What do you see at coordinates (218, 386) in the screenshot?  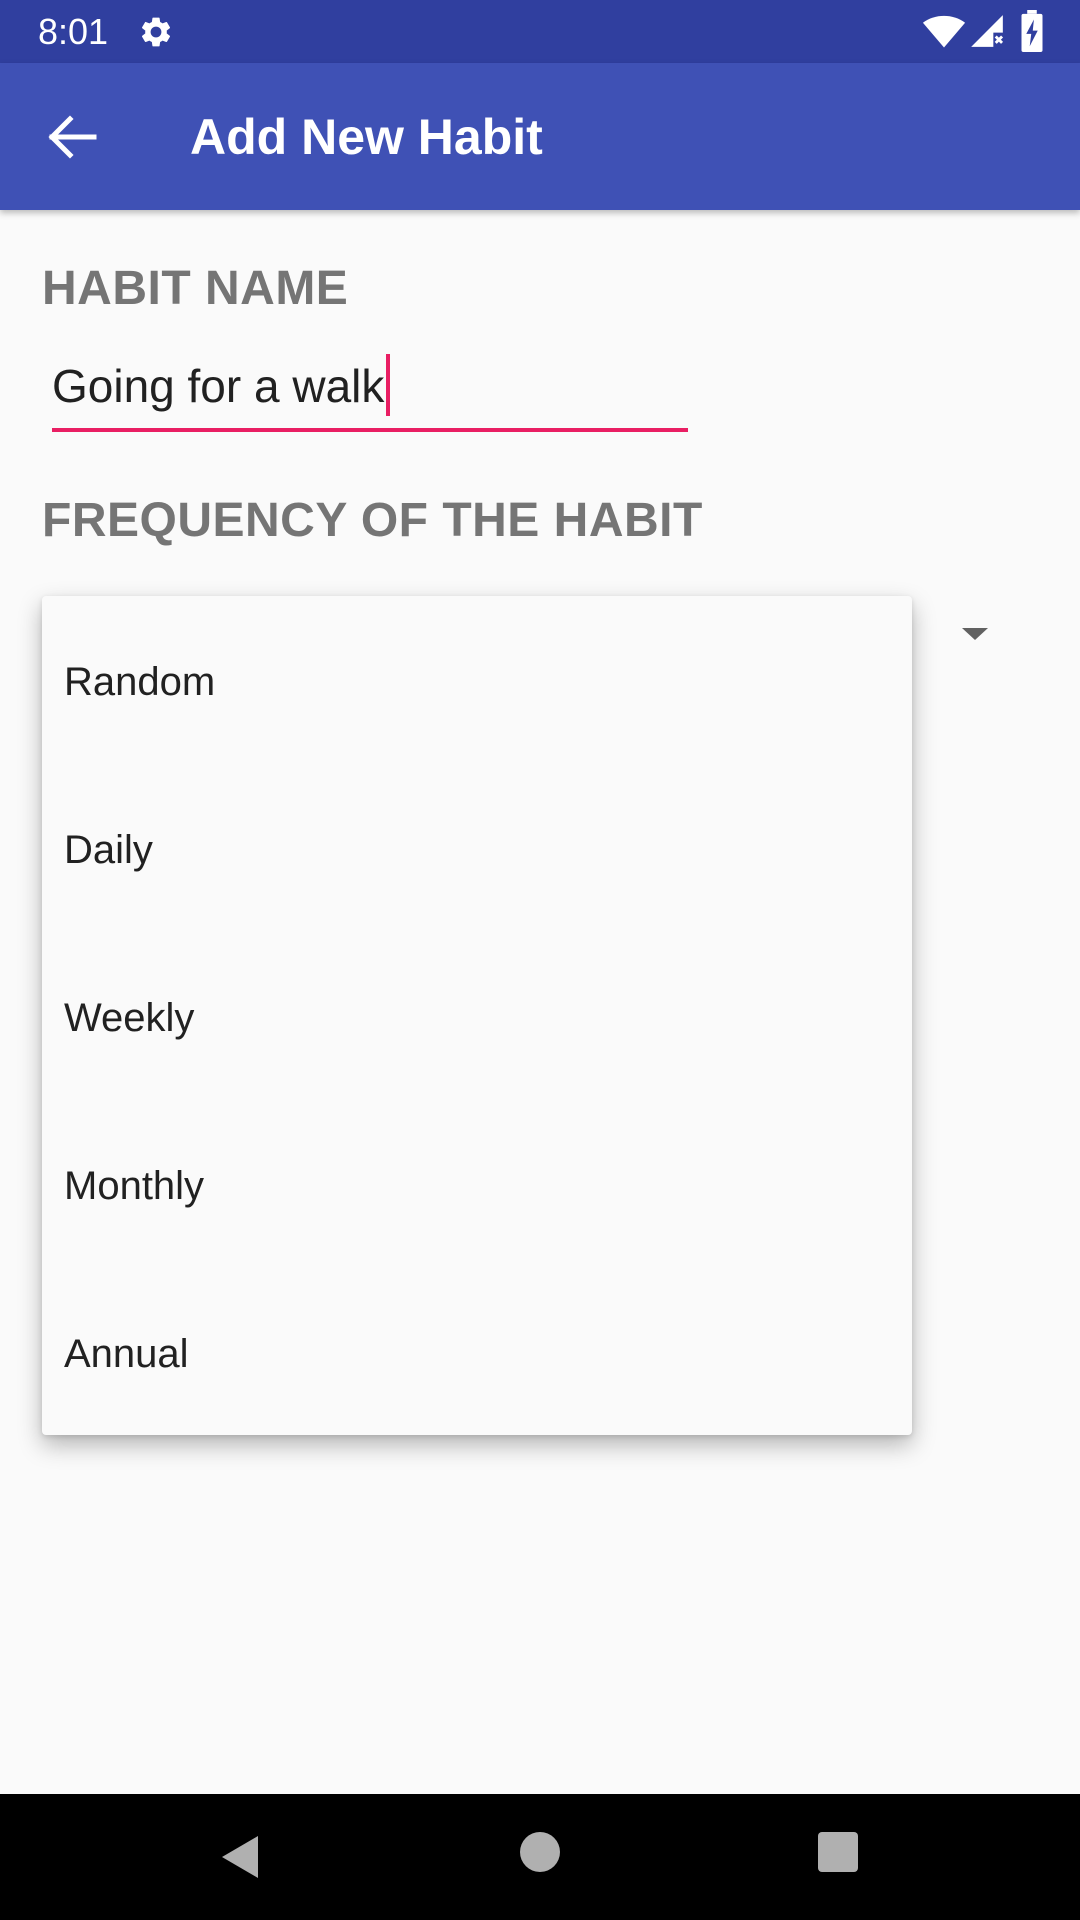 I see `habit-name-value: Going for a walk` at bounding box center [218, 386].